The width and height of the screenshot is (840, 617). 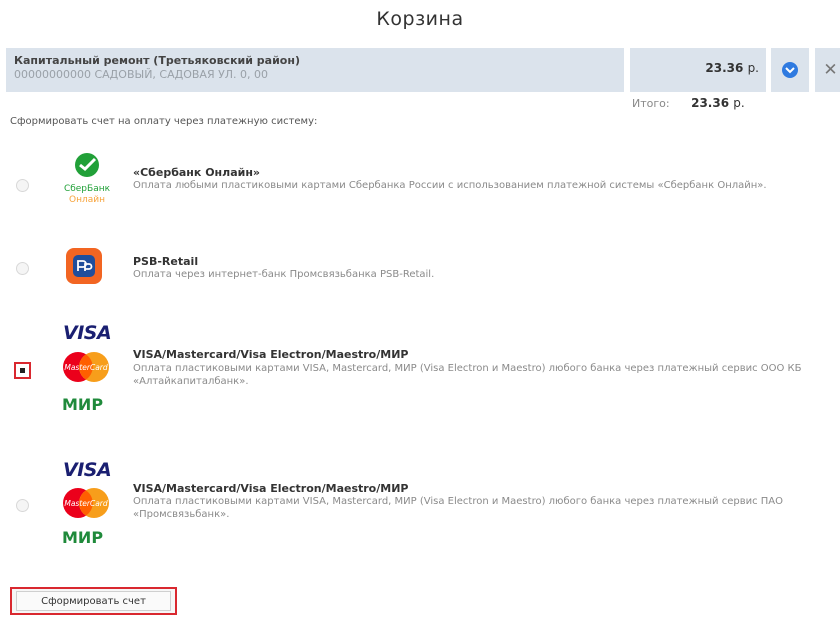 I want to click on payment-option-title: PSB-Retail, so click(x=166, y=261).